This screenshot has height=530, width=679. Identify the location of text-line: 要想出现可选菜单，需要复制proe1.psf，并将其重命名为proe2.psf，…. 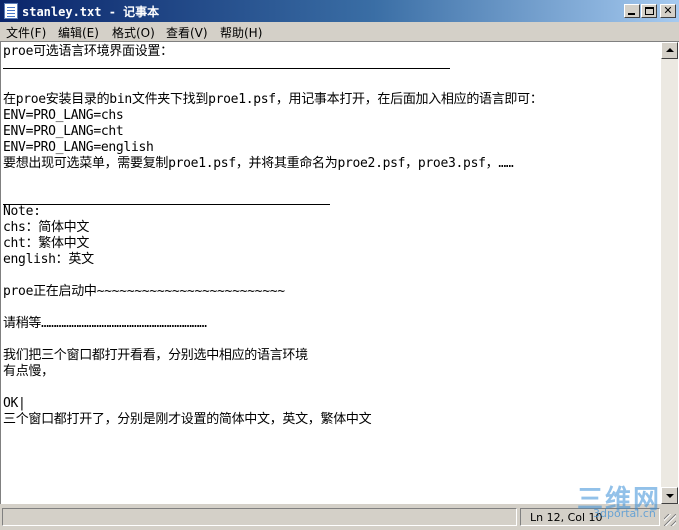
(258, 163).